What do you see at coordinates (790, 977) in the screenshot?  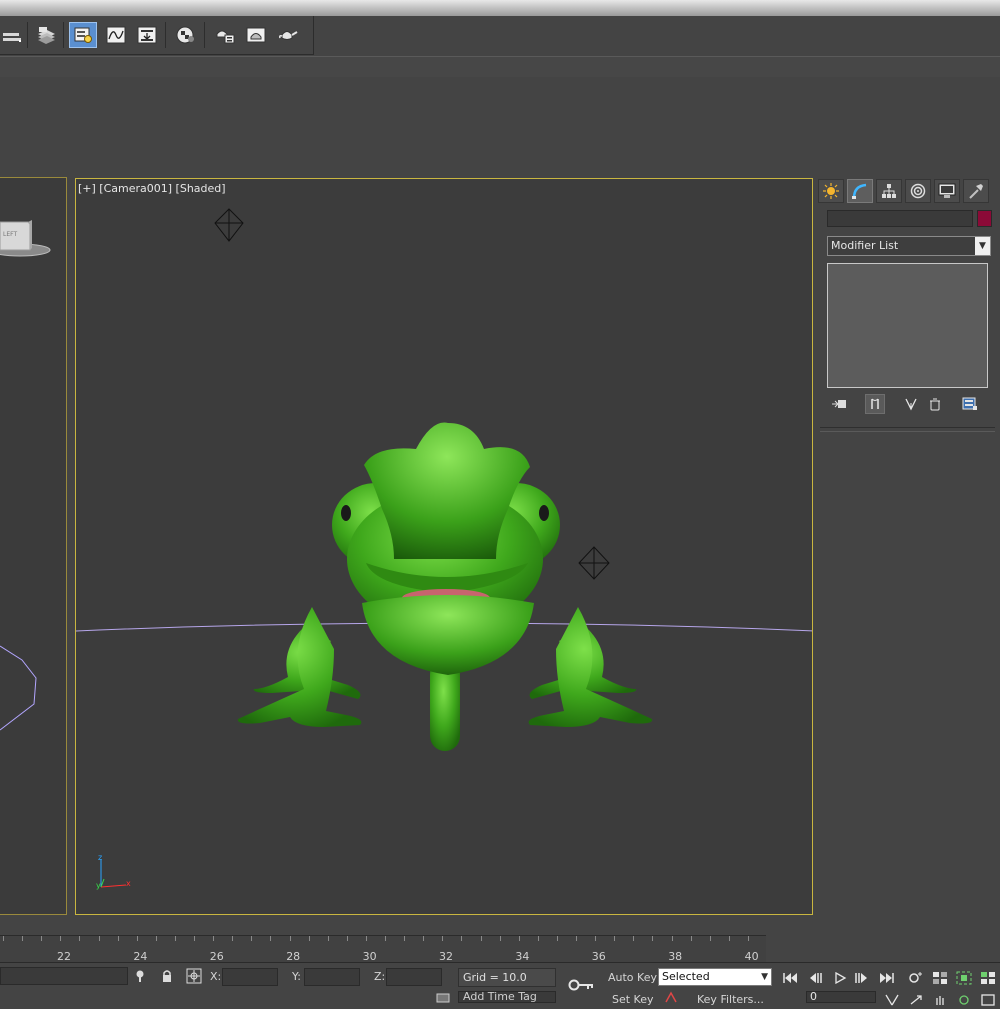 I see `go-to-start-icon` at bounding box center [790, 977].